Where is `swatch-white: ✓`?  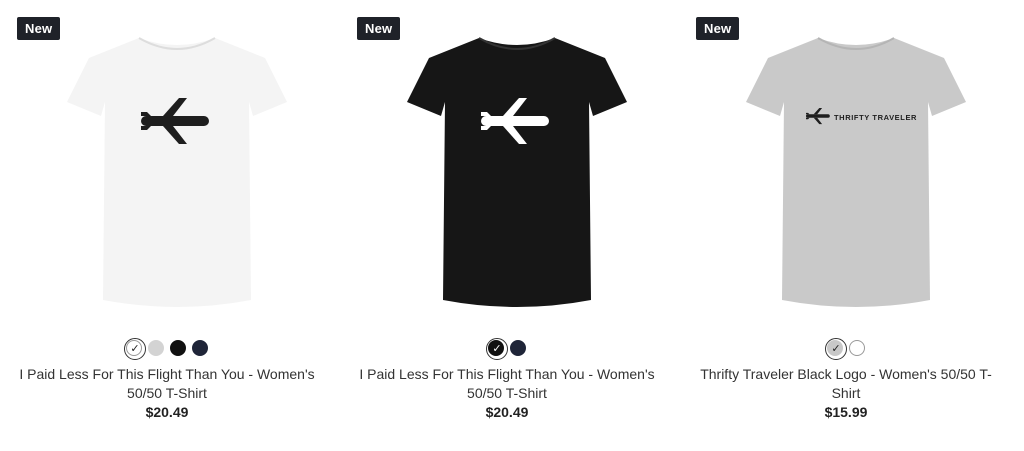 swatch-white: ✓ is located at coordinates (135, 349).